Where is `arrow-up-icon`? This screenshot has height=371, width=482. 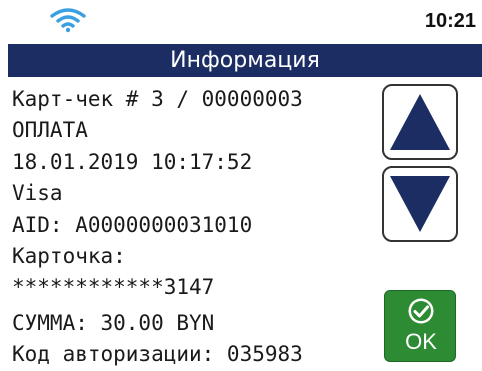 arrow-up-icon is located at coordinates (420, 122).